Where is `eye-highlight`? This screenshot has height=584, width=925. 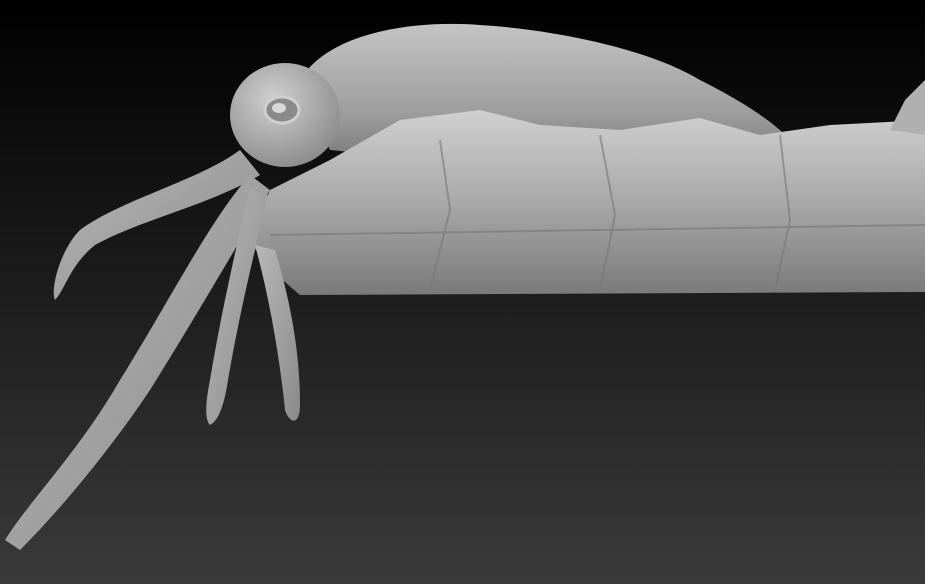
eye-highlight is located at coordinates (279, 108).